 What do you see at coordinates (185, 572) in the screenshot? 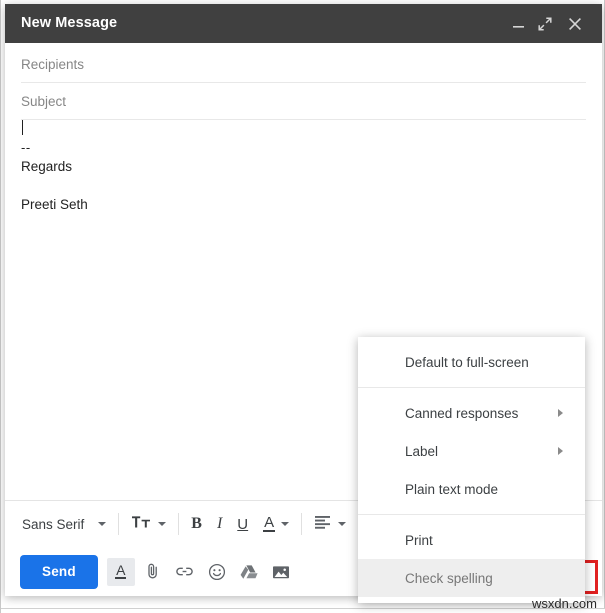
I see `insert-link-icon` at bounding box center [185, 572].